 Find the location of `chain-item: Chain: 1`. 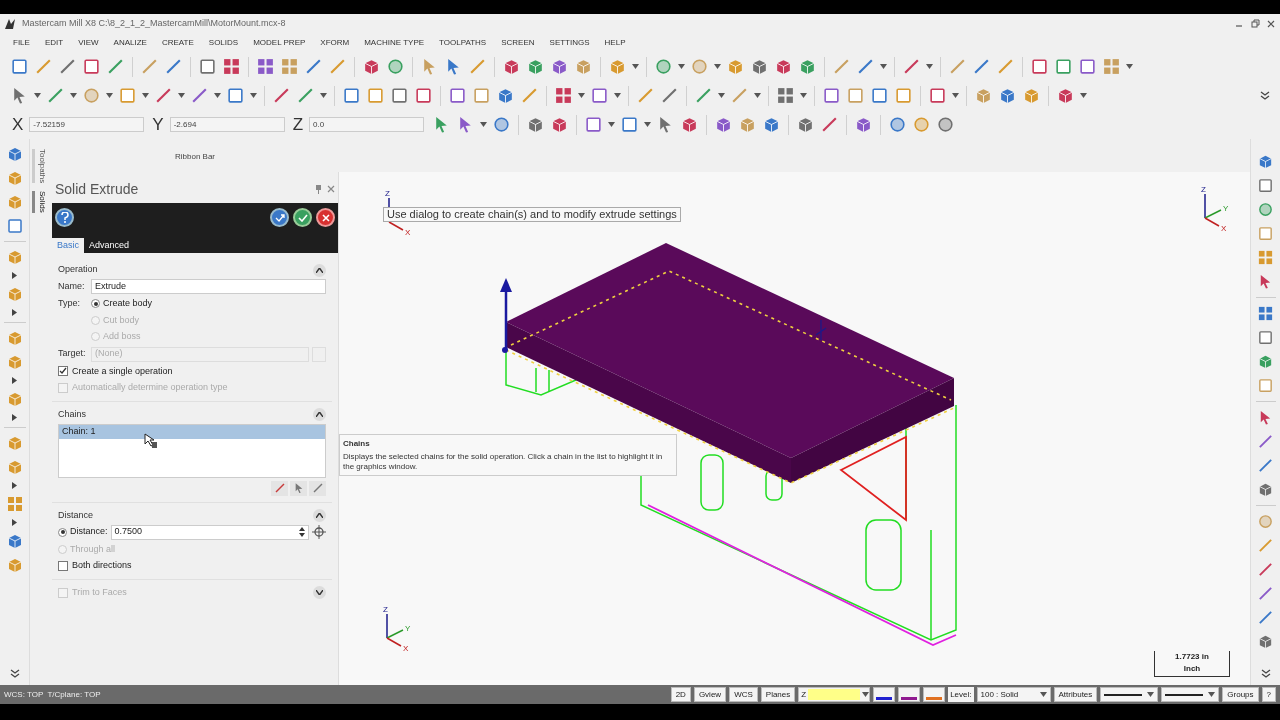

chain-item: Chain: 1 is located at coordinates (192, 431).